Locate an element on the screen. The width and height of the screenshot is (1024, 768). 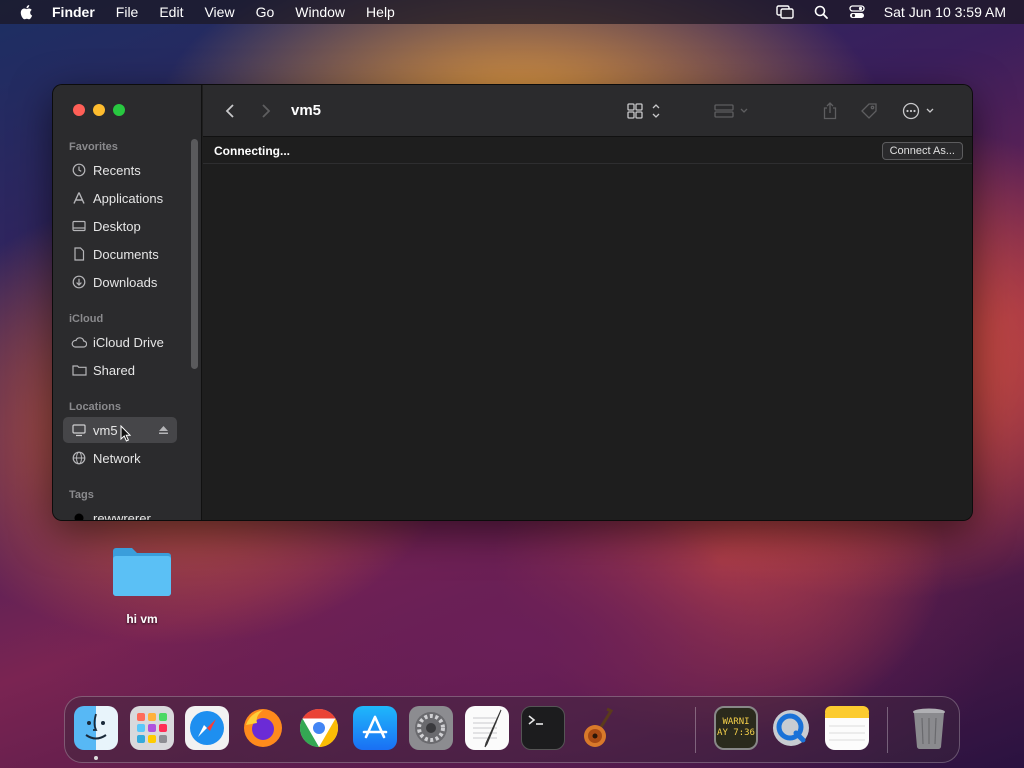
sidebar-item-label: Shared is located at coordinates (114, 370).